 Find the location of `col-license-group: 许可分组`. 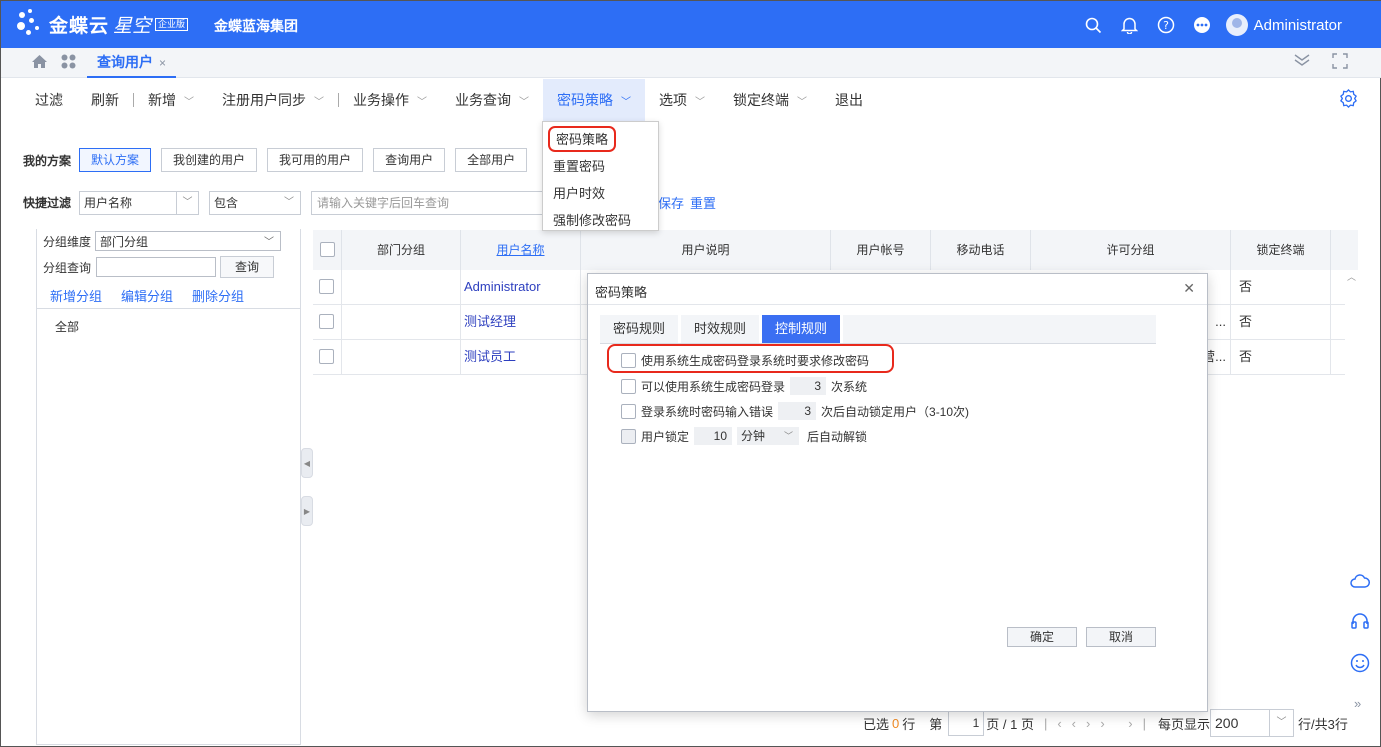

col-license-group: 许可分组 is located at coordinates (1130, 250).